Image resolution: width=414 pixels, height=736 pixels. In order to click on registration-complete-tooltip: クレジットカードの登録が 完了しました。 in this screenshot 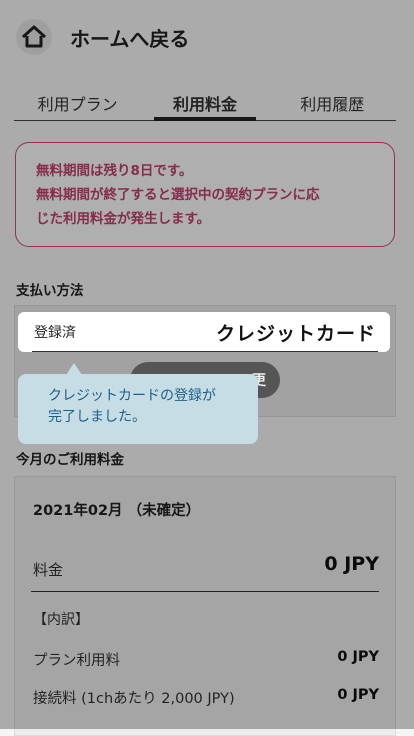, I will do `click(138, 403)`.